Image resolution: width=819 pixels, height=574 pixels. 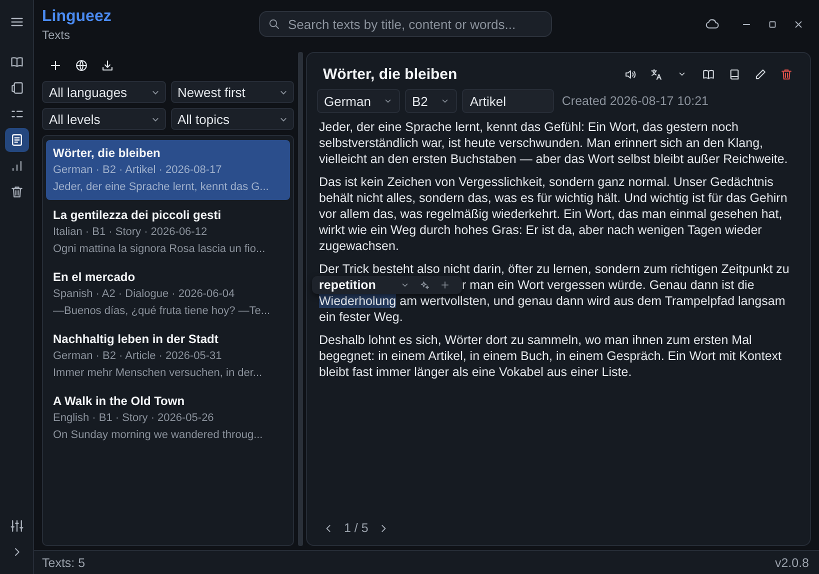 I want to click on add-word-button, so click(x=445, y=285).